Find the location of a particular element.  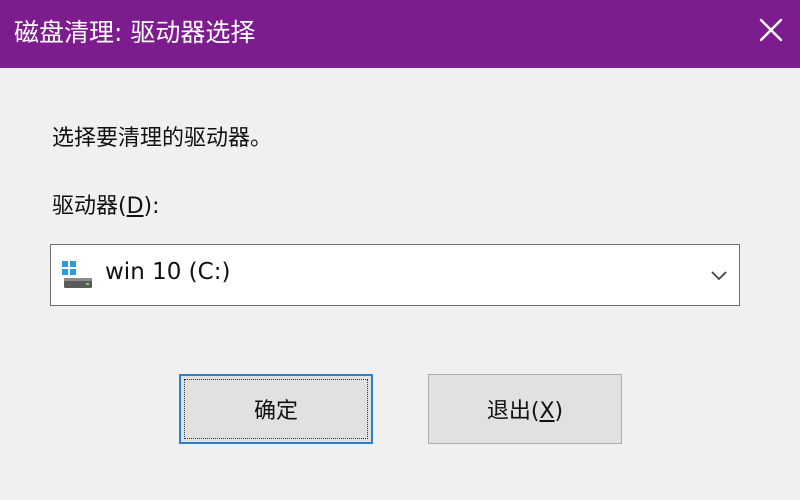

exit-button: 退出(X) is located at coordinates (525, 409).